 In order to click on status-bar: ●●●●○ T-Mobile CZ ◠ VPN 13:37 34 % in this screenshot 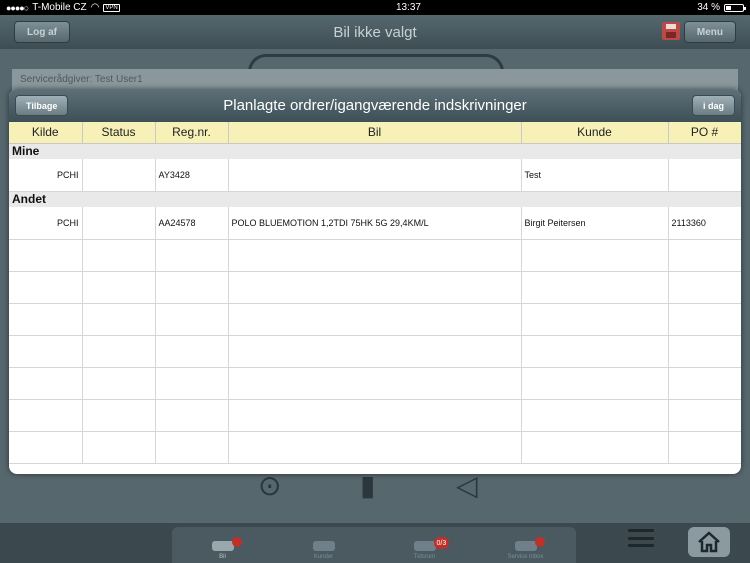, I will do `click(375, 7)`.